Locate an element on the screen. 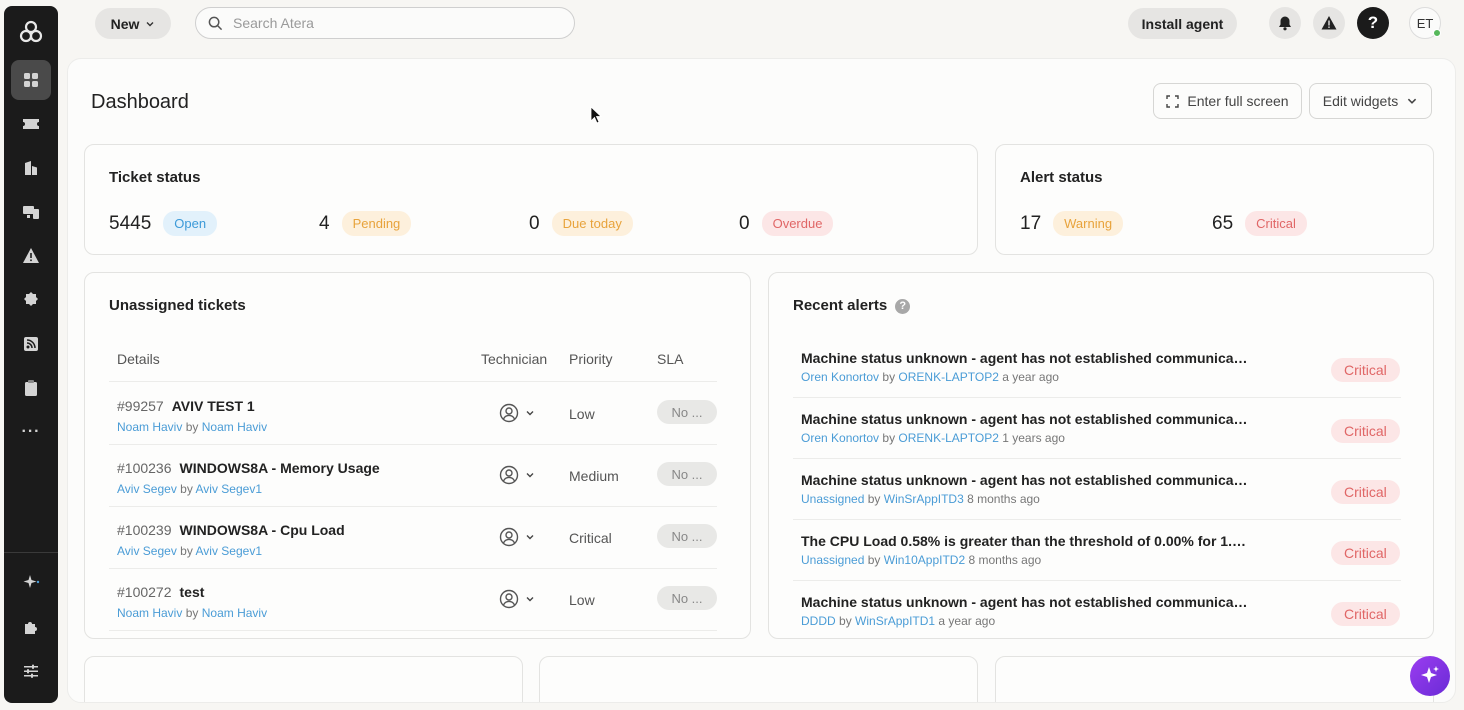 The width and height of the screenshot is (1464, 710). user-circle-icon is located at coordinates (509, 537).